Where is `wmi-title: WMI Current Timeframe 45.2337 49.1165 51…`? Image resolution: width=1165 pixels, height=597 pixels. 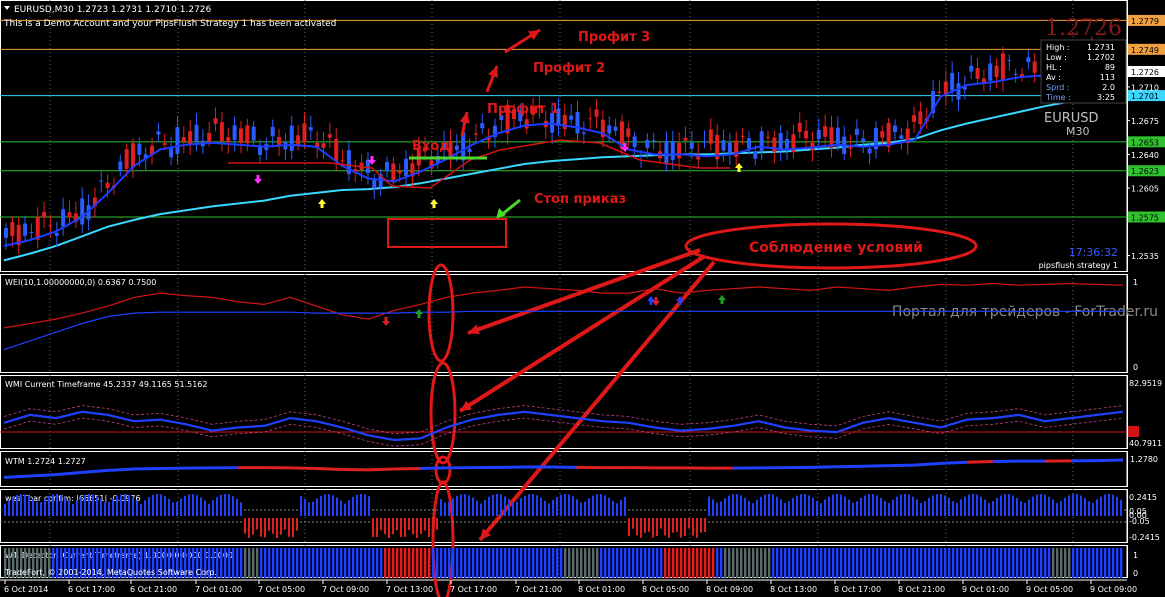 wmi-title: WMI Current Timeframe 45.2337 49.1165 51… is located at coordinates (106, 384).